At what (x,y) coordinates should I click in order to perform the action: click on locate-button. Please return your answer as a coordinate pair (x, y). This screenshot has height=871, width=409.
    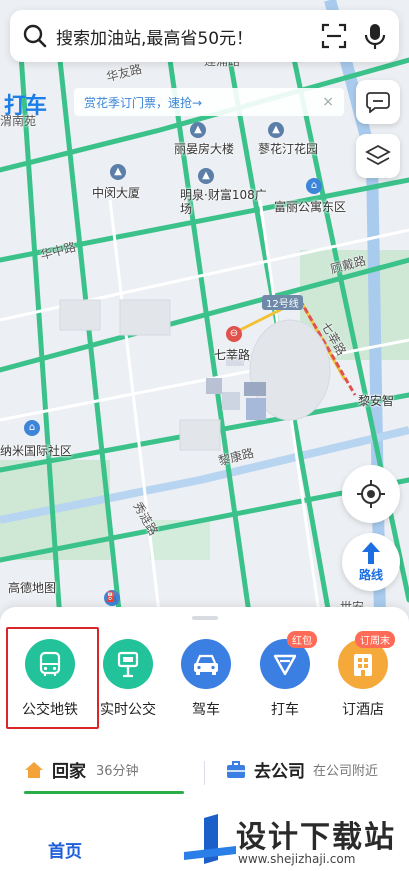
    Looking at the image, I should click on (371, 494).